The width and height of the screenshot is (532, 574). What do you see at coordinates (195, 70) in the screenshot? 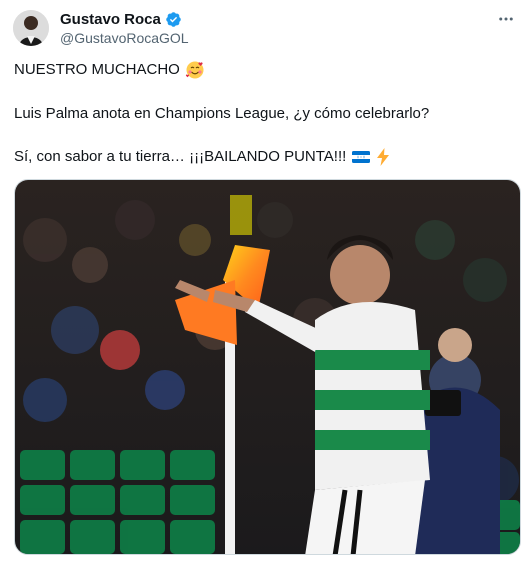
I see `smiling-face-with-hearts-icon` at bounding box center [195, 70].